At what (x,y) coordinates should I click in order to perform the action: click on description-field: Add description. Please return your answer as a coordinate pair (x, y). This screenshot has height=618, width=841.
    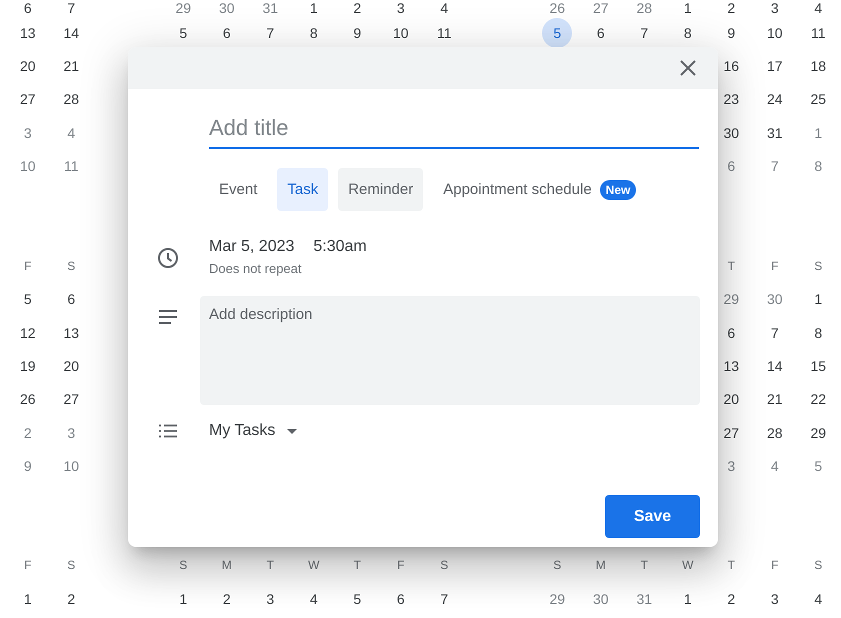
    Looking at the image, I should click on (450, 350).